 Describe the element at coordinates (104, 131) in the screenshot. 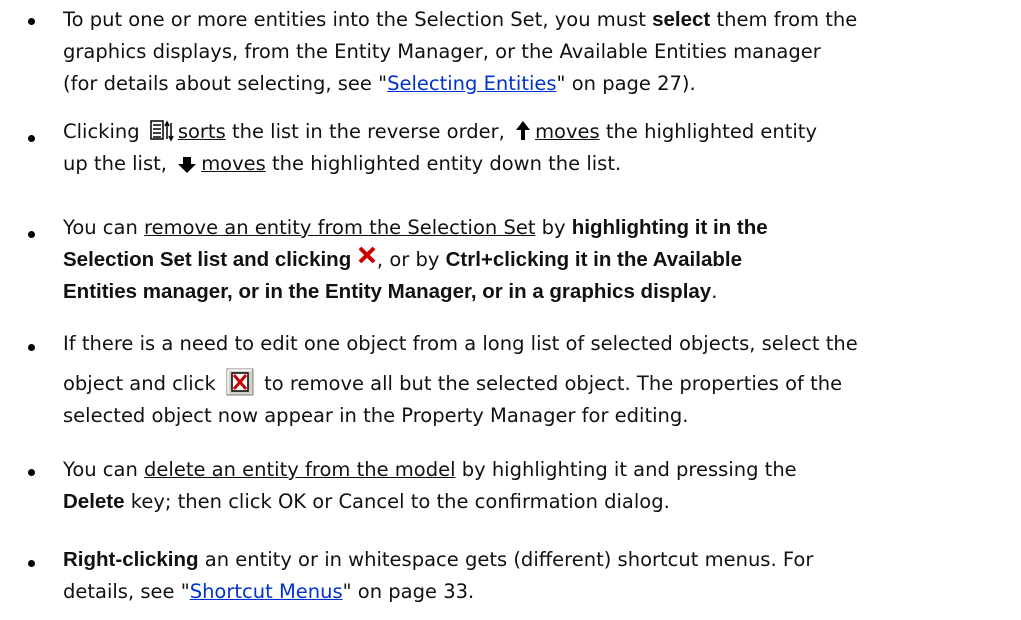

I see `text-span: Clicking` at that location.